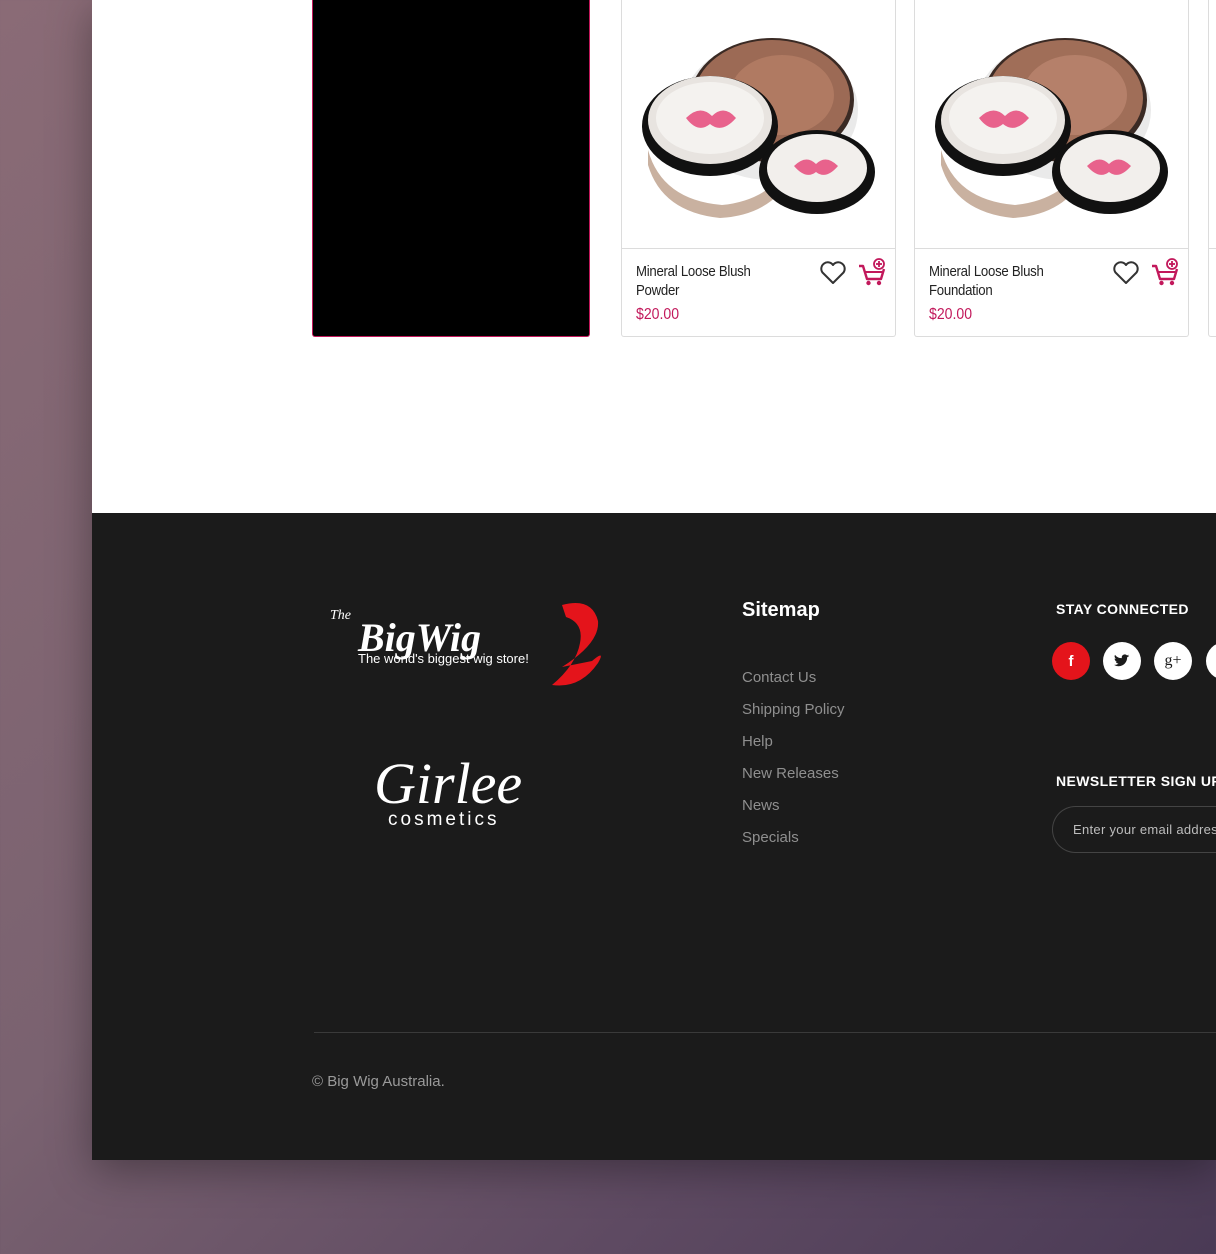 This screenshot has height=1254, width=1216. I want to click on google-plus-icon: g+, so click(1173, 661).